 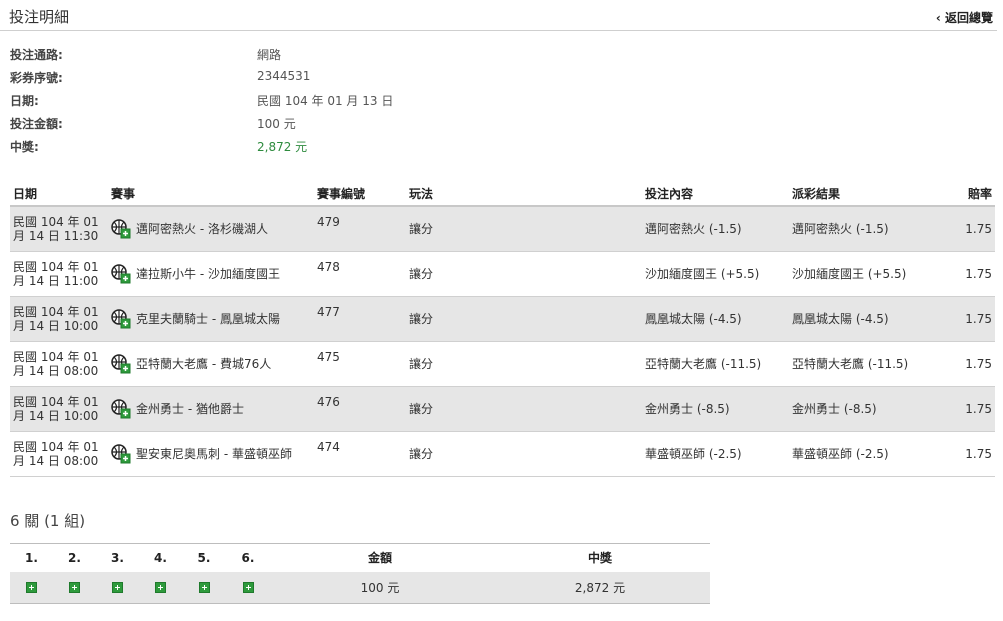 What do you see at coordinates (600, 587) in the screenshot?
I see `parlay-win-value: 2,872 元` at bounding box center [600, 587].